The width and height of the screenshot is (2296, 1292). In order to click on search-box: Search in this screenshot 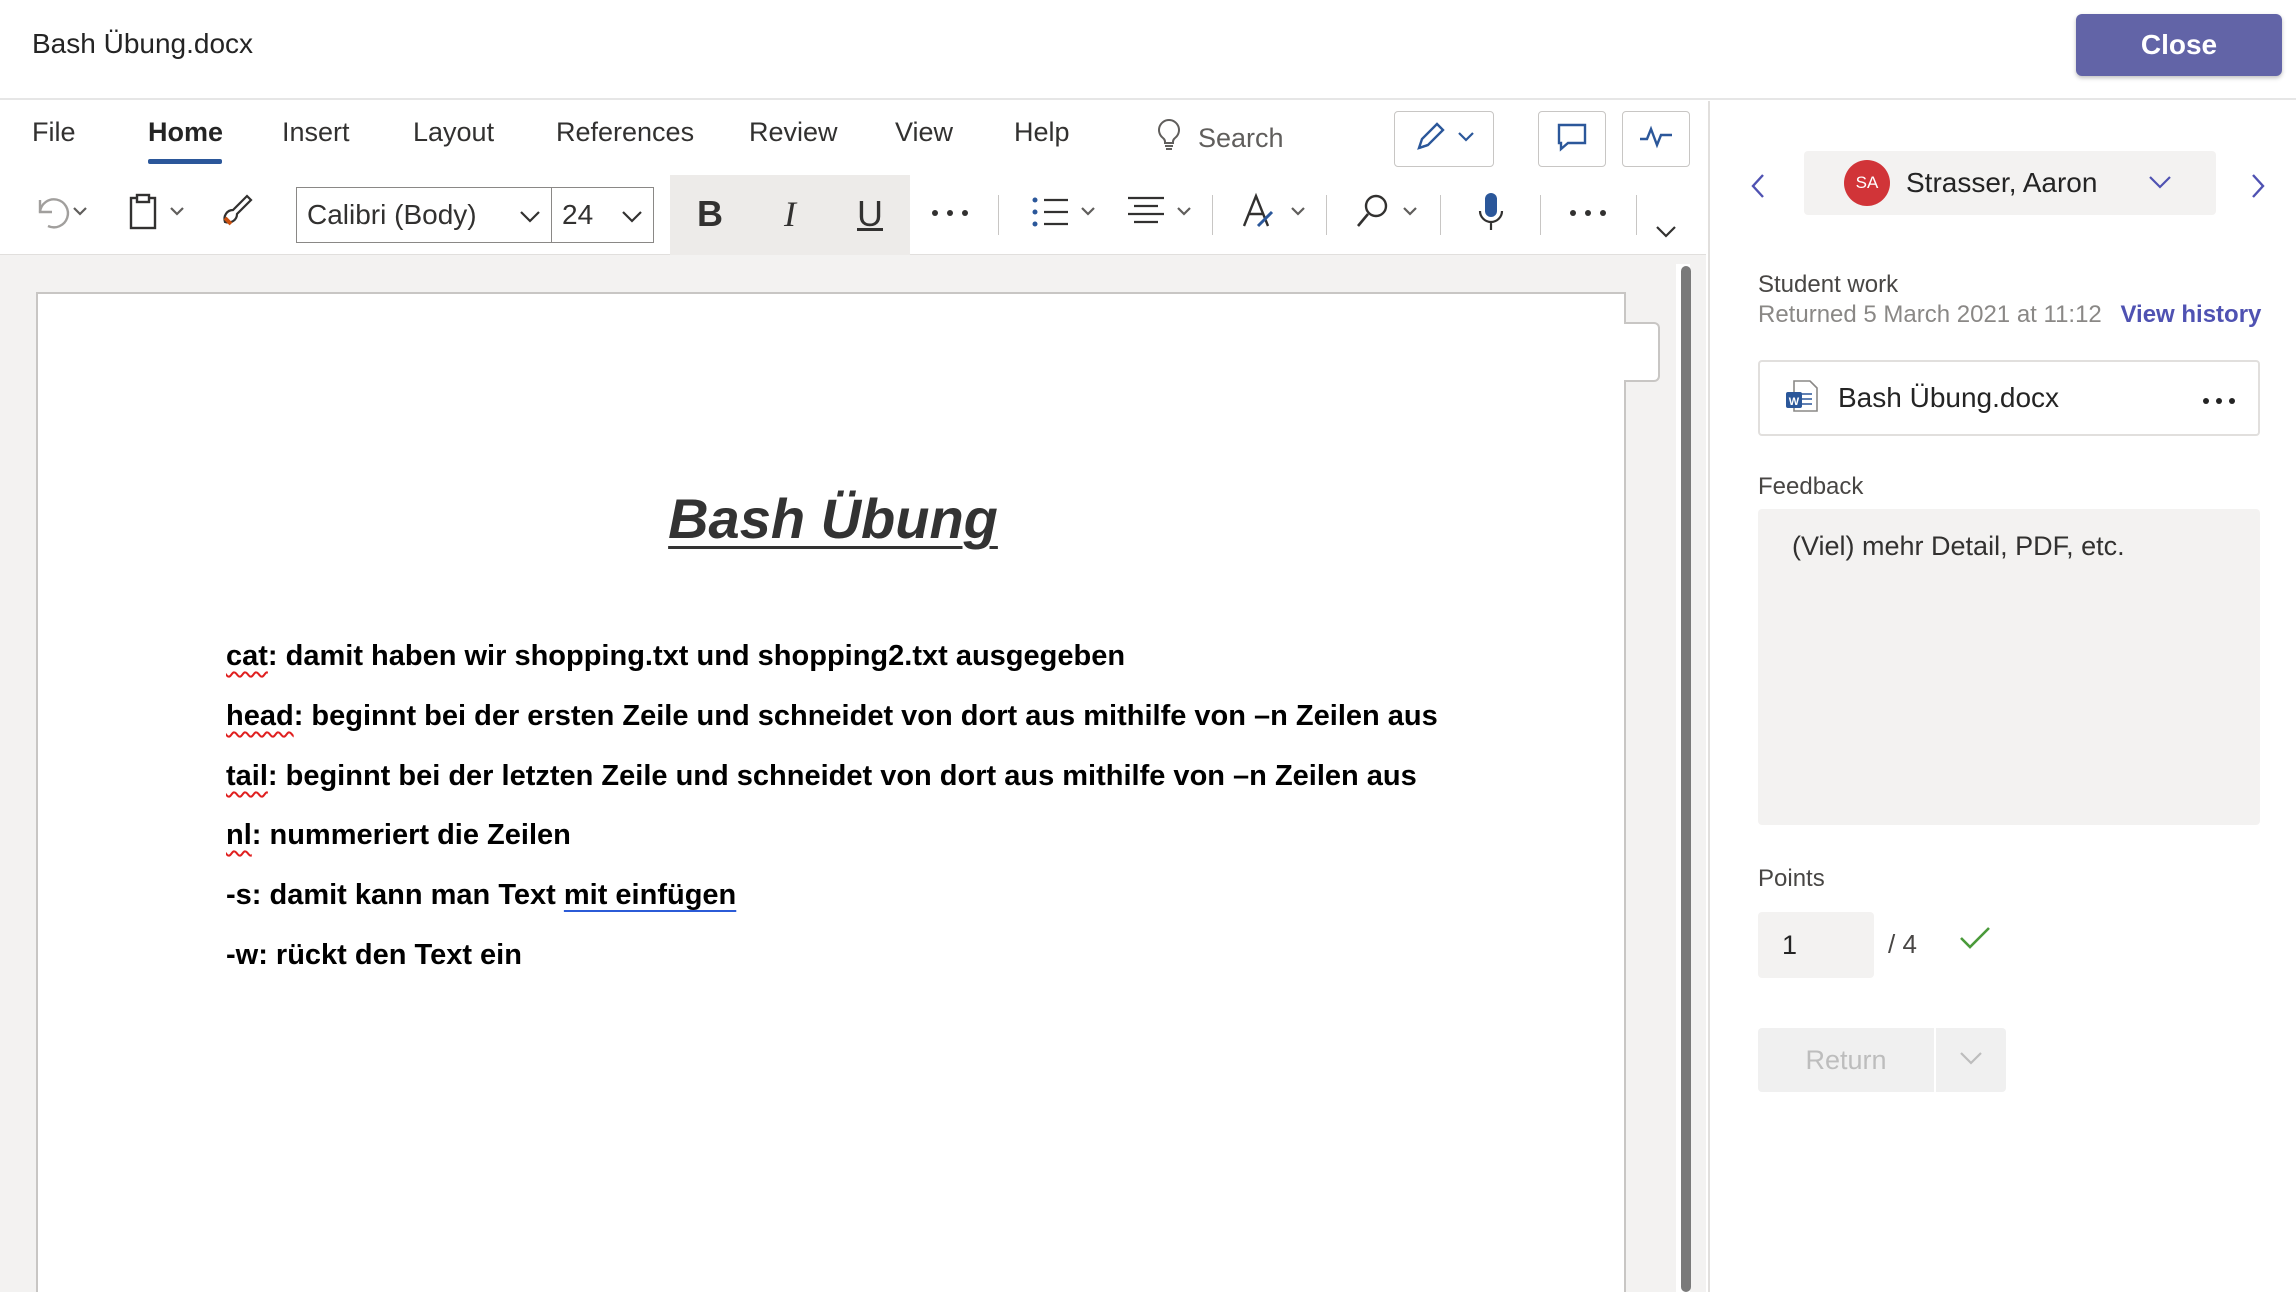, I will do `click(1220, 138)`.